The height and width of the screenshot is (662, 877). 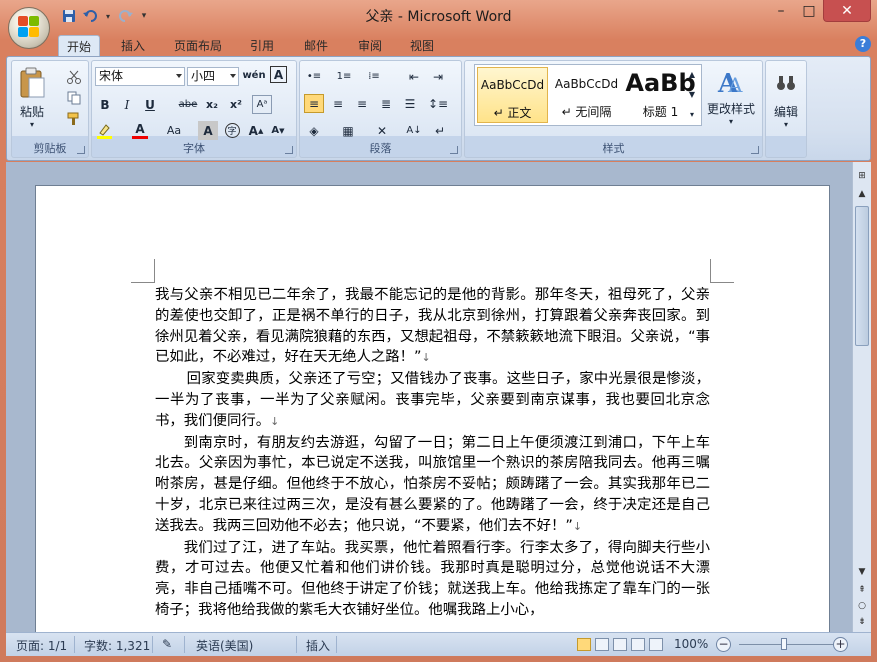 What do you see at coordinates (314, 76) in the screenshot?
I see `bullets-icon: •≡` at bounding box center [314, 76].